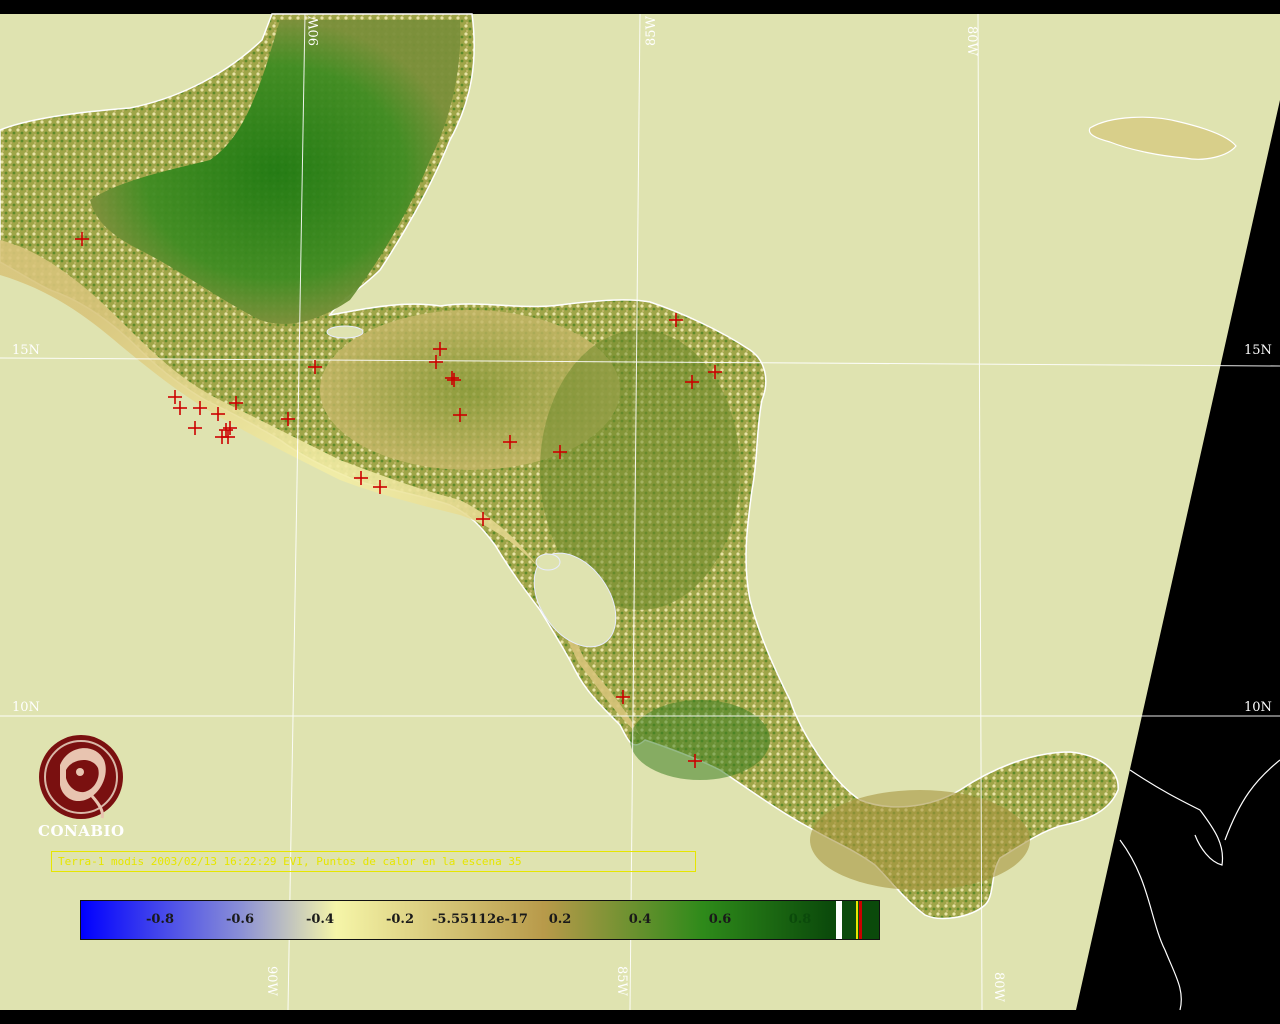 The height and width of the screenshot is (1024, 1280). What do you see at coordinates (560, 919) in the screenshot?
I see `colorbar-tick-label: 0.2` at bounding box center [560, 919].